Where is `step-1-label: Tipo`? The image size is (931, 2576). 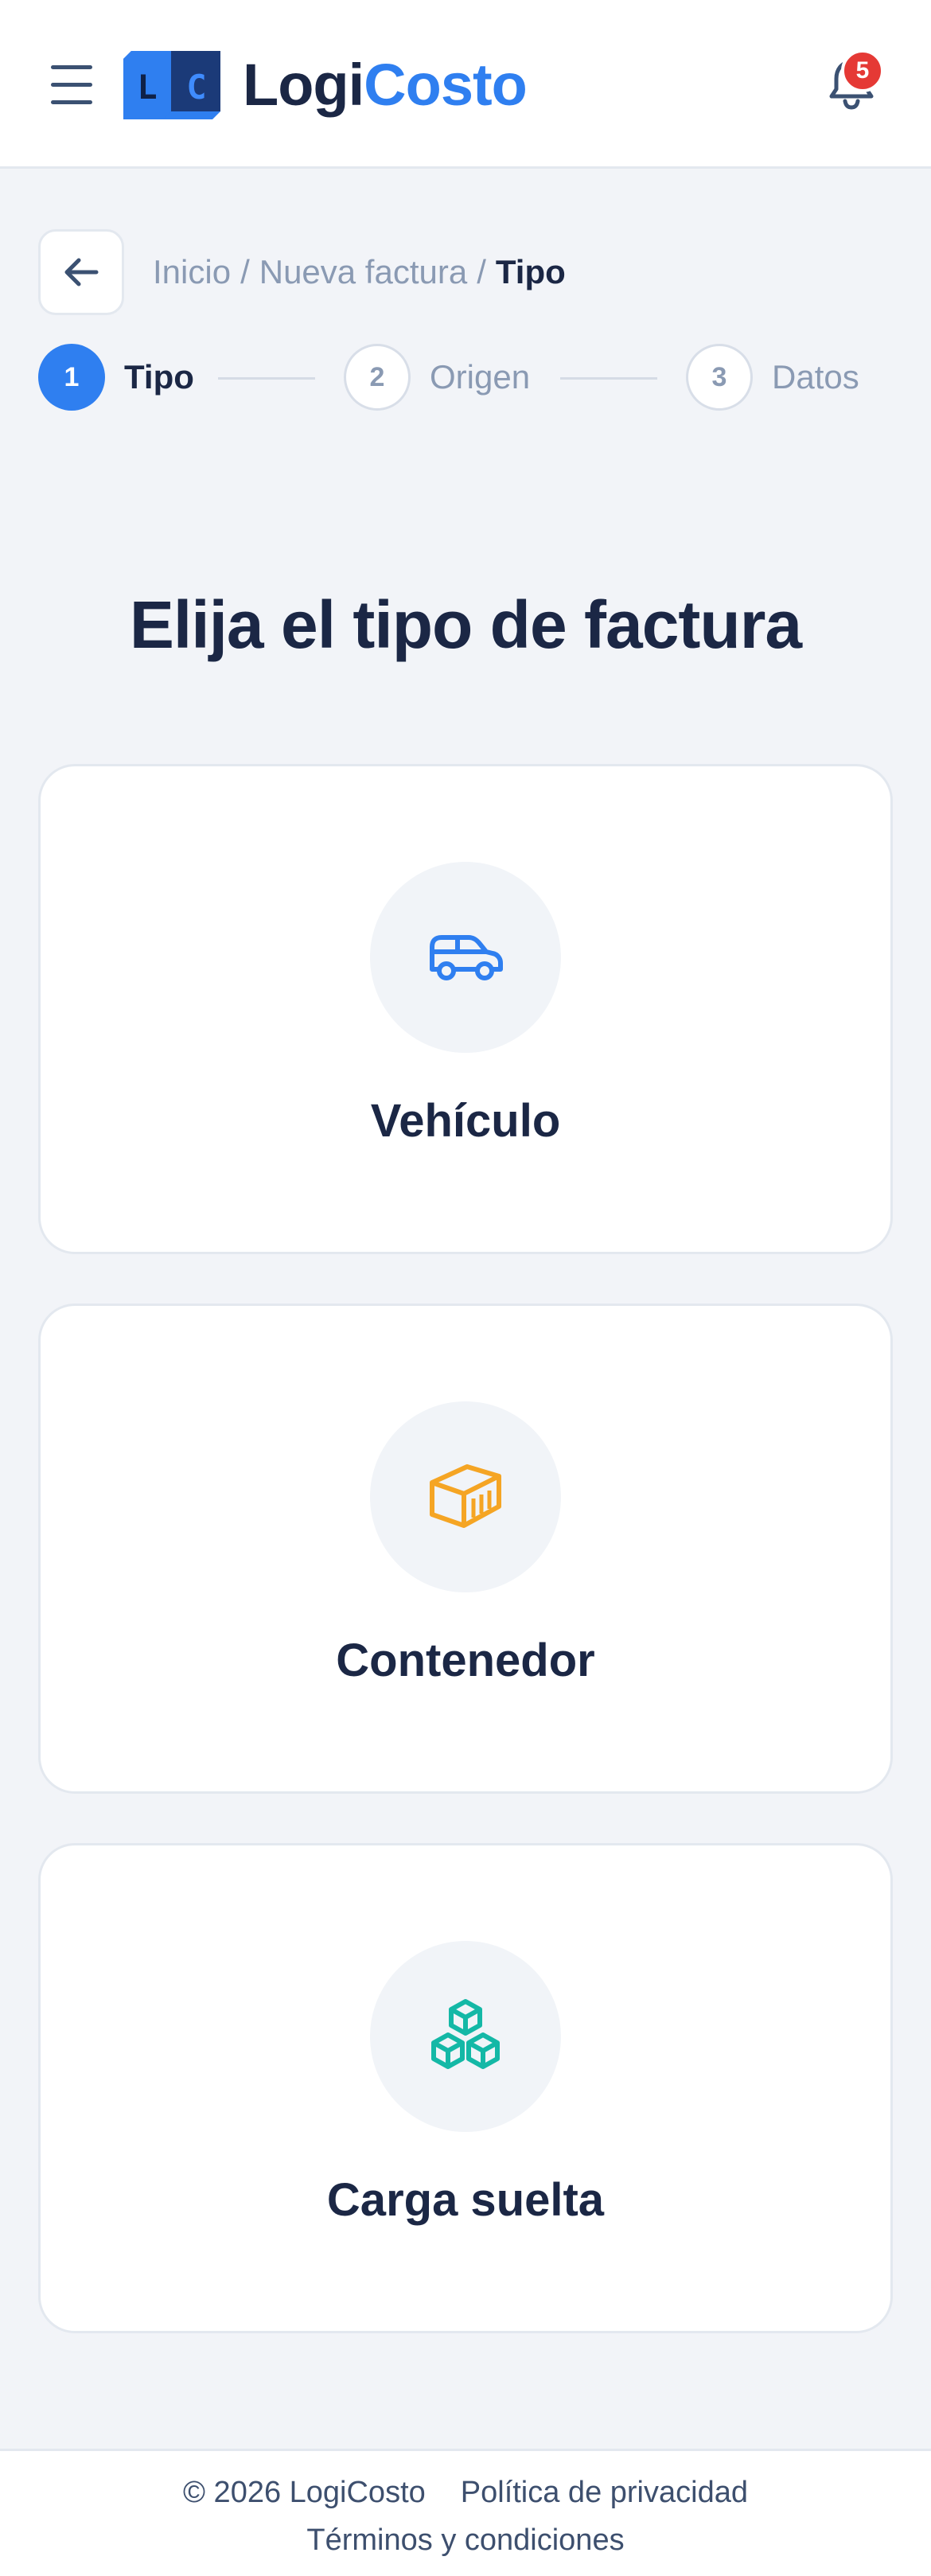
step-1-label: Tipo is located at coordinates (159, 377).